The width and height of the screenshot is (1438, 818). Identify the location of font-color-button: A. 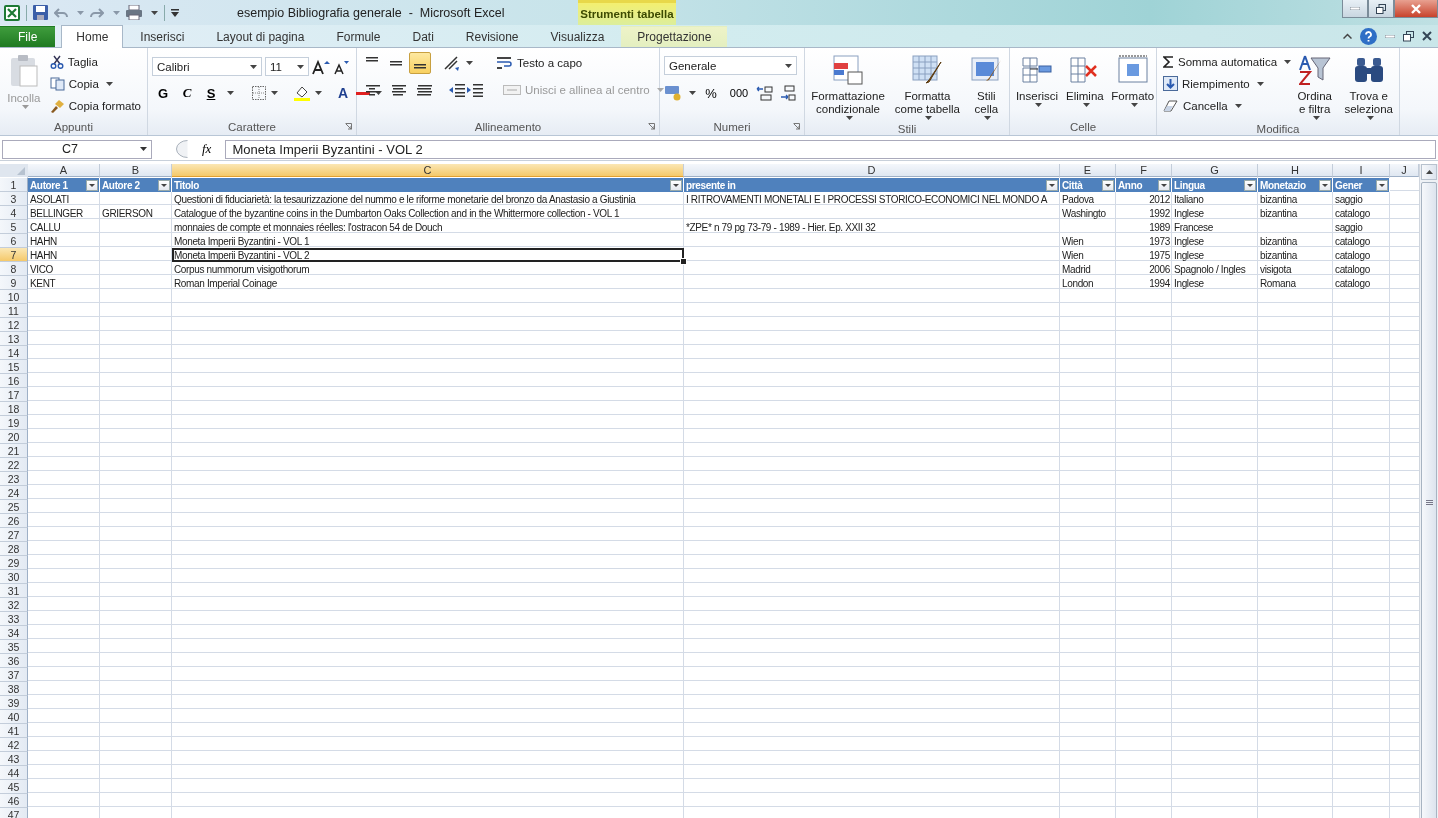
(343, 93).